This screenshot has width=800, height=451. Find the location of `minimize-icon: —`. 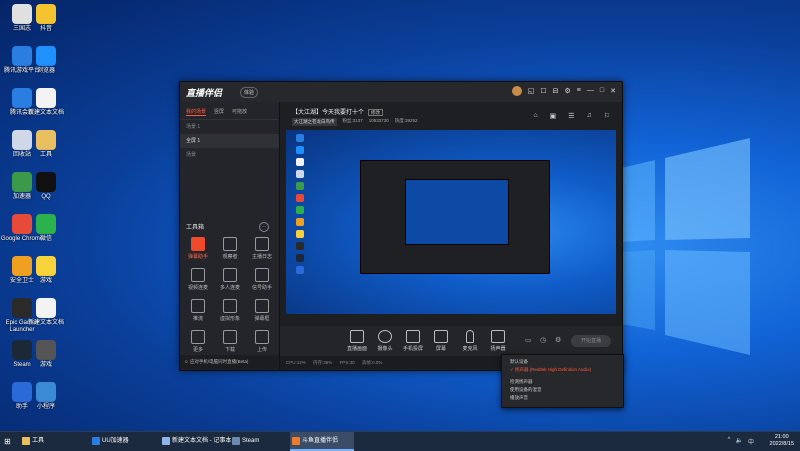

minimize-icon: — is located at coordinates (590, 91).